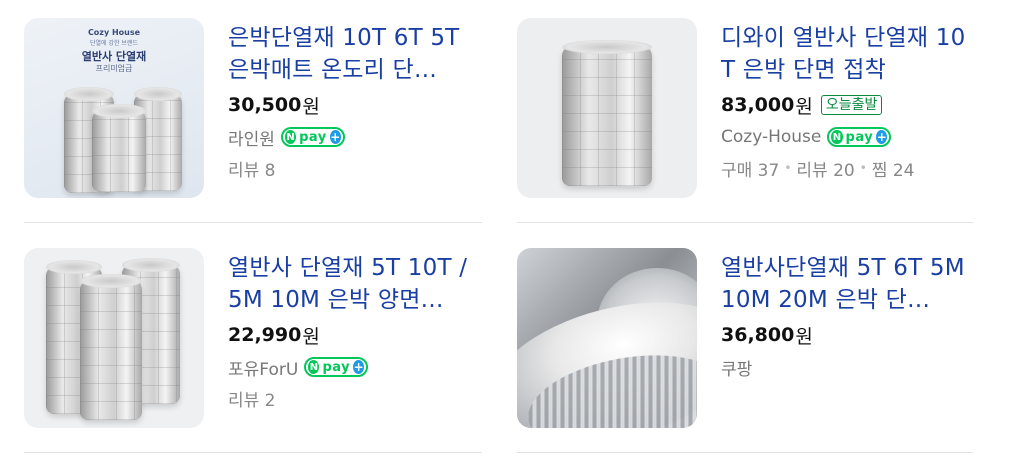  I want to click on purchase-count: 구매 37, so click(750, 170).